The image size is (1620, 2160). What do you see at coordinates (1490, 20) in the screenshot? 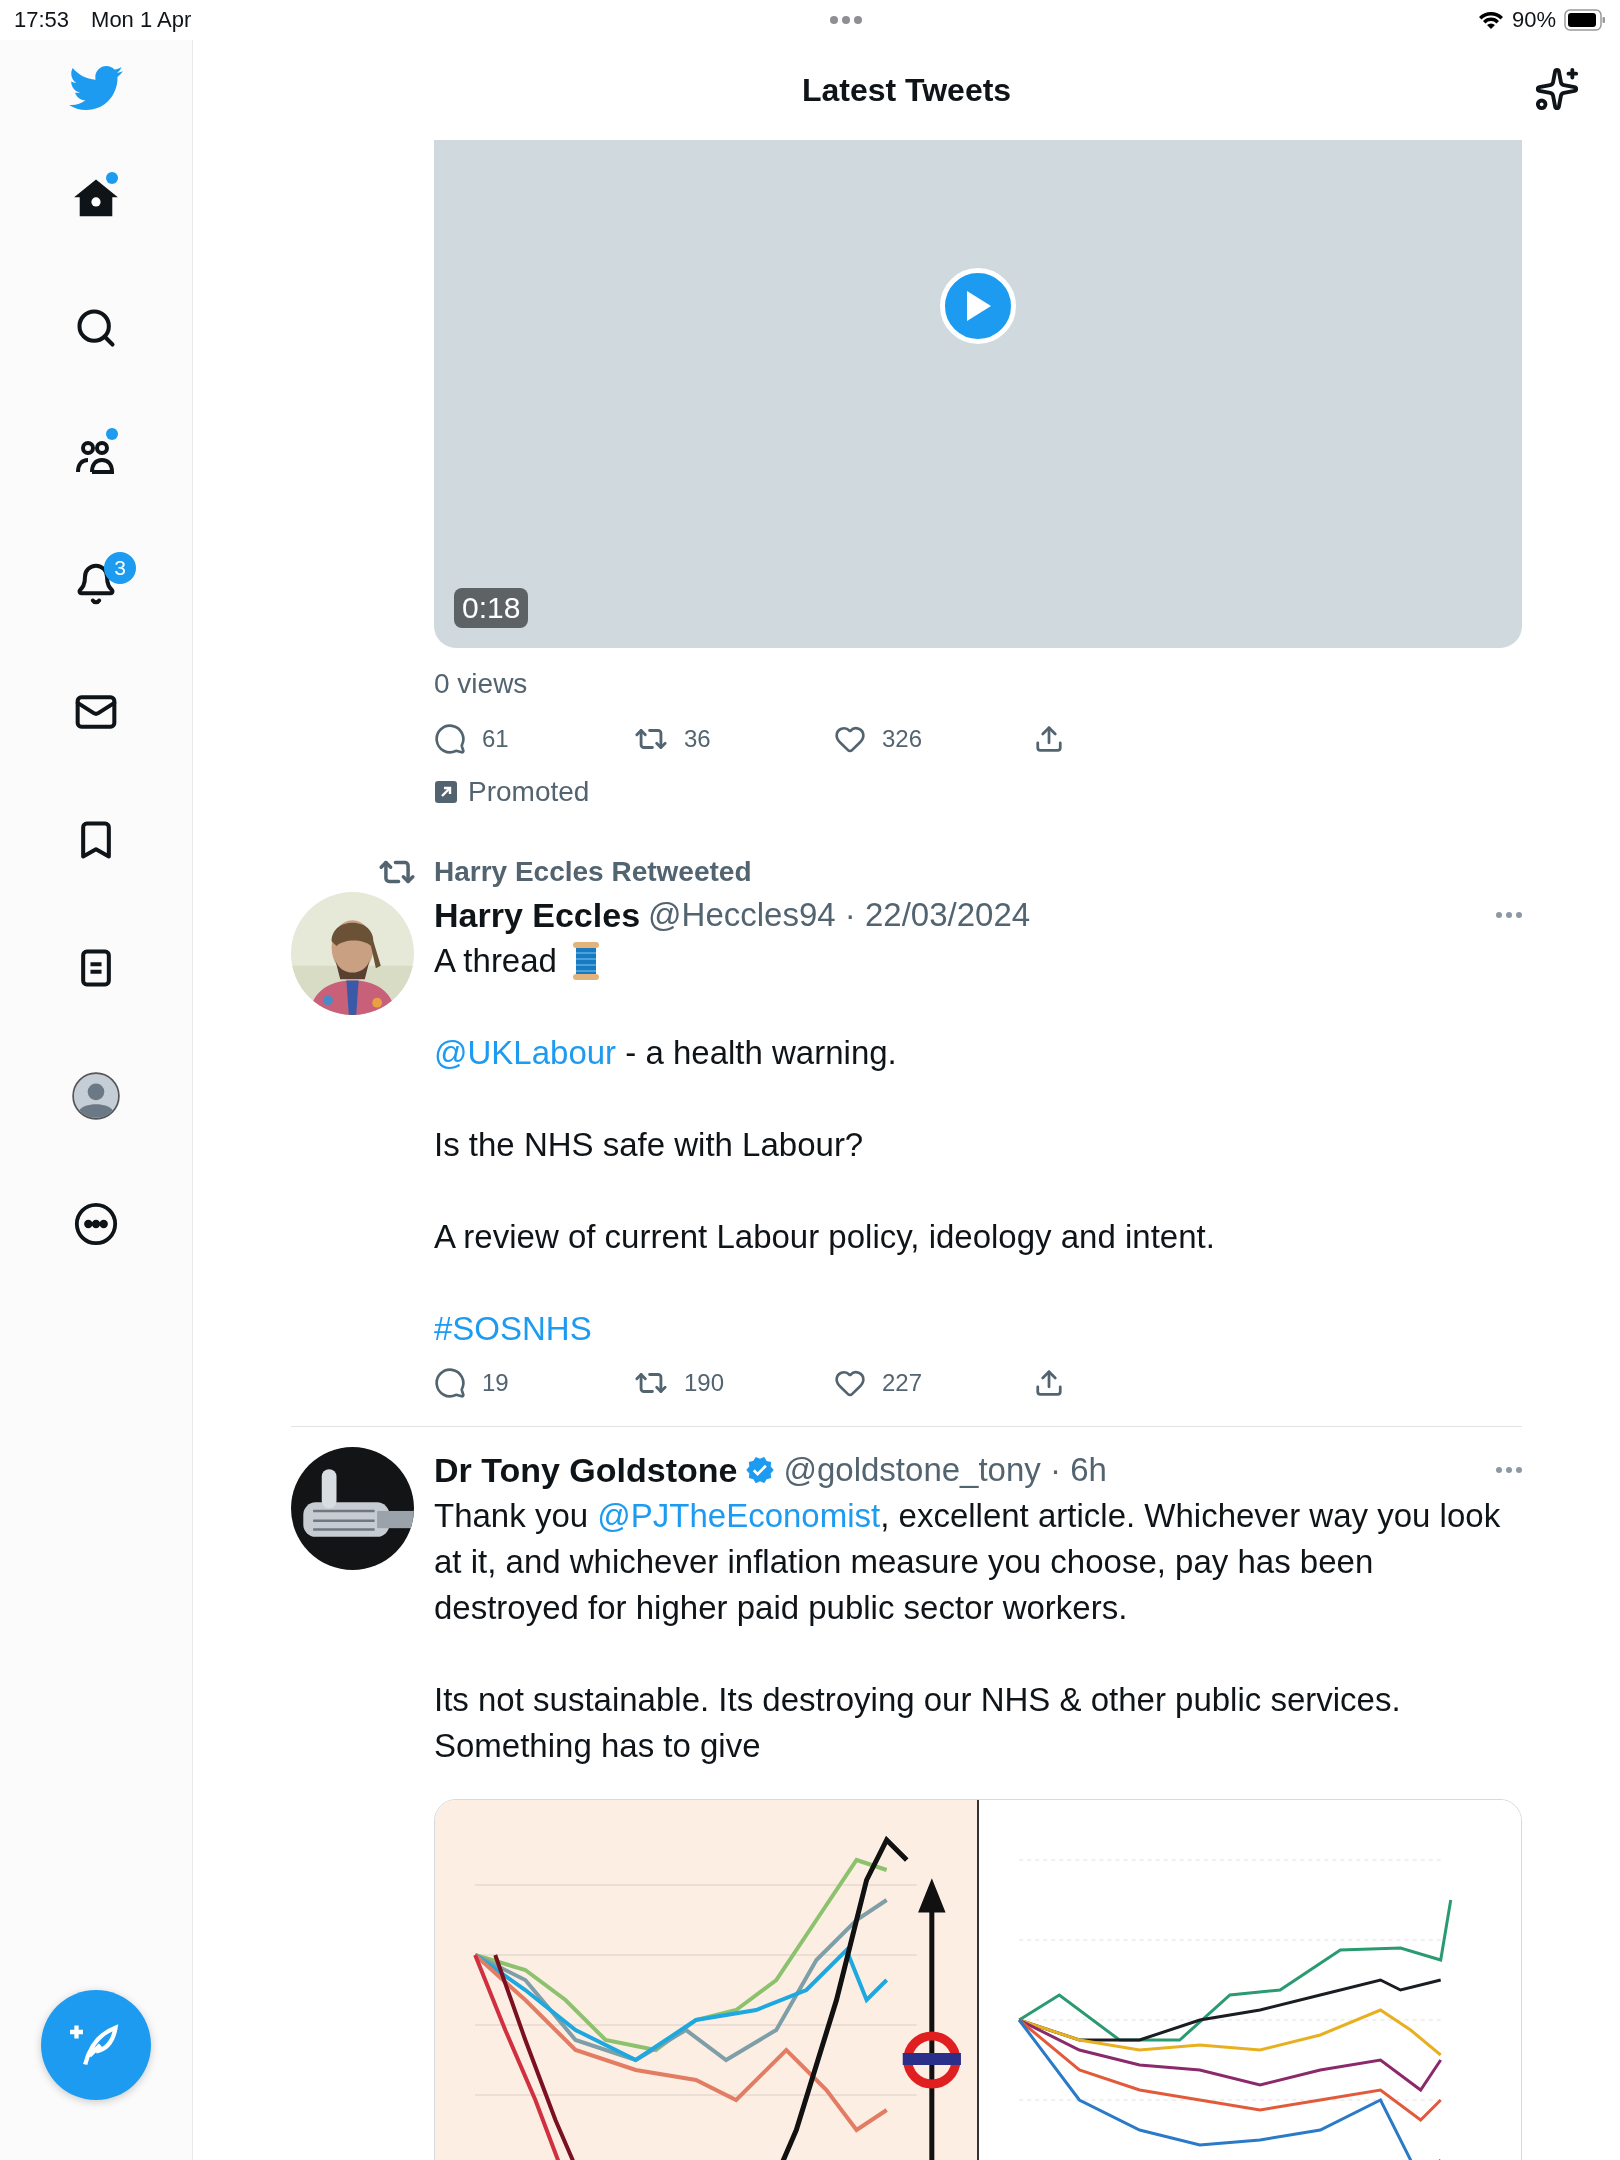
I see `wifi-icon` at bounding box center [1490, 20].